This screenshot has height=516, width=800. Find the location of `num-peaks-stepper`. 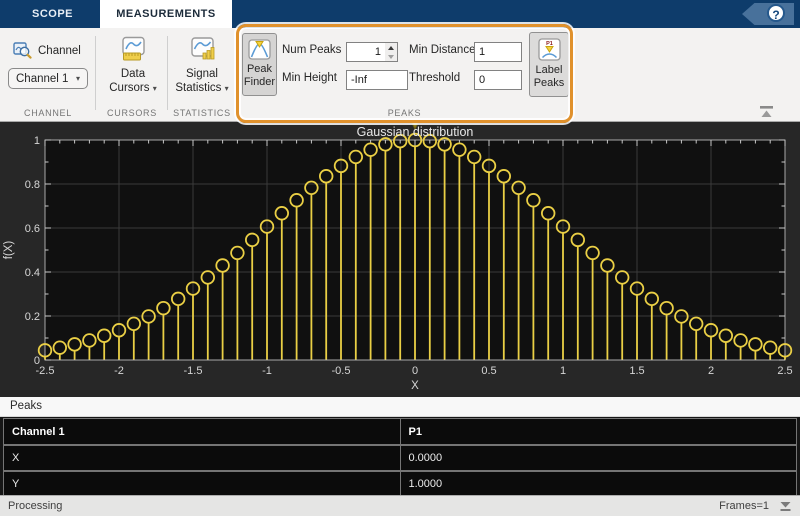

num-peaks-stepper is located at coordinates (391, 52).